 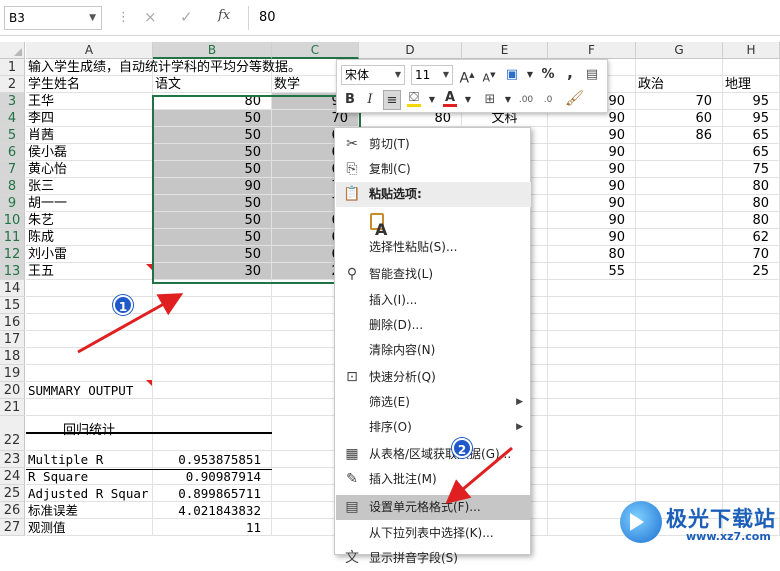 I want to click on cell-h15, so click(x=751, y=305).